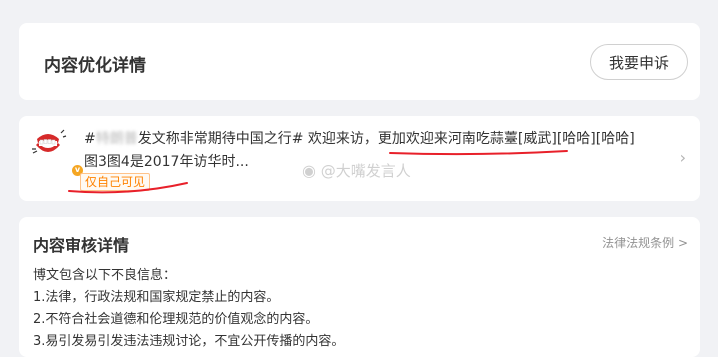 The height and width of the screenshot is (357, 718). What do you see at coordinates (81, 245) in the screenshot?
I see `review-title: 内容审核详情` at bounding box center [81, 245].